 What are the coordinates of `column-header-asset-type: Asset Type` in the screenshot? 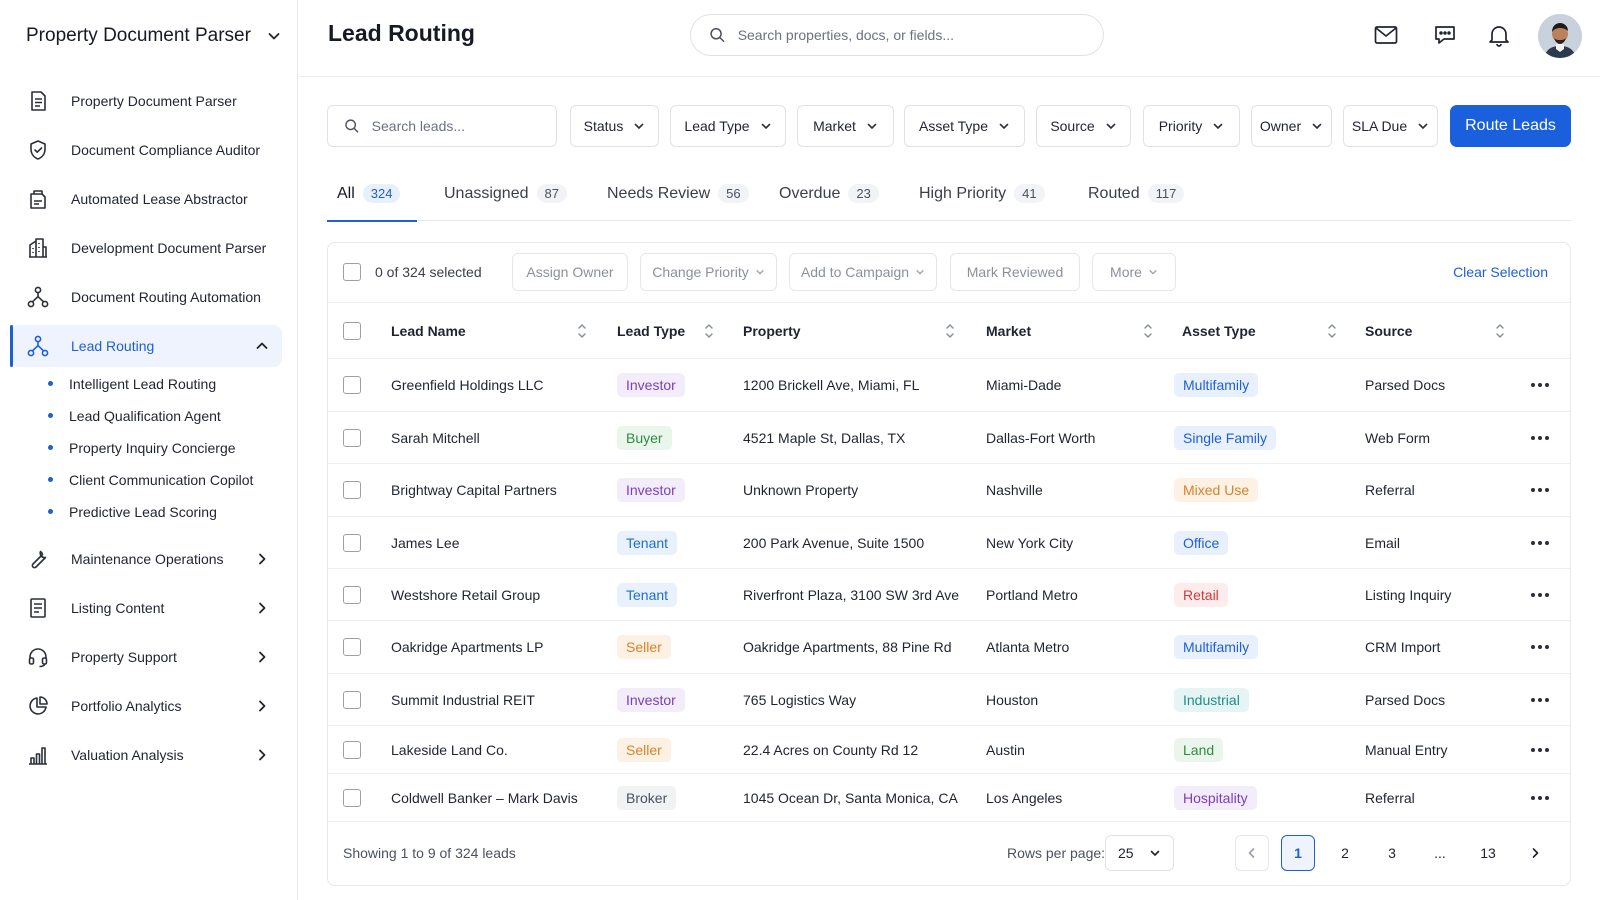 It's located at (1219, 331).